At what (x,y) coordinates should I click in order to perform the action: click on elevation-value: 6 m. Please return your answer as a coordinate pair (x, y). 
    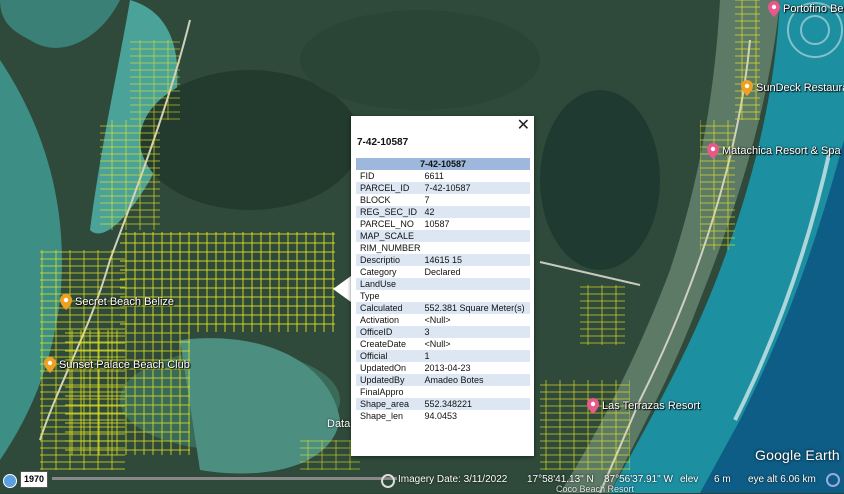
    Looking at the image, I should click on (722, 479).